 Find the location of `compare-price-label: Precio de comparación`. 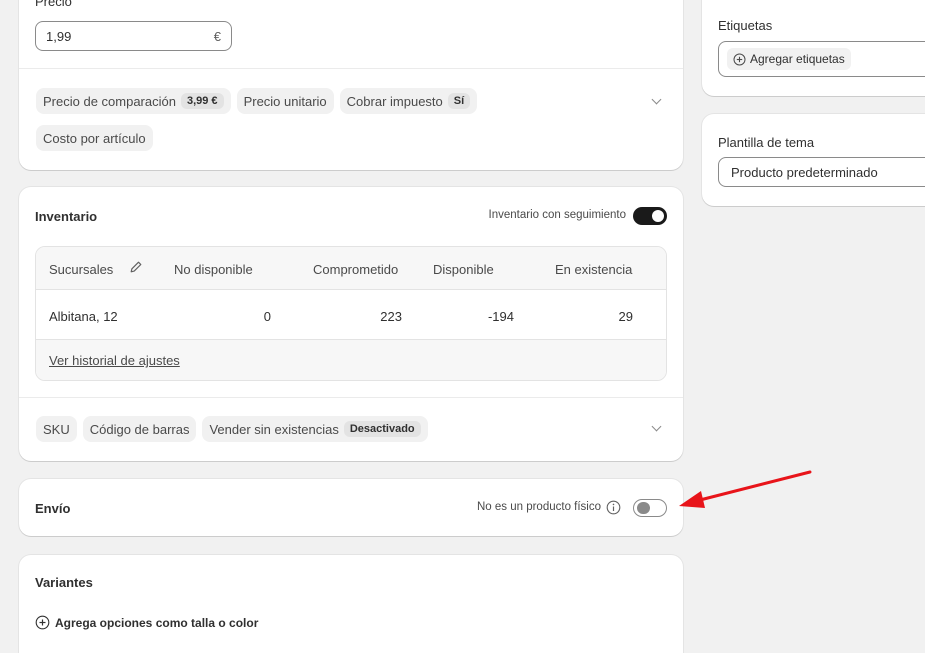

compare-price-label: Precio de comparación is located at coordinates (109, 101).